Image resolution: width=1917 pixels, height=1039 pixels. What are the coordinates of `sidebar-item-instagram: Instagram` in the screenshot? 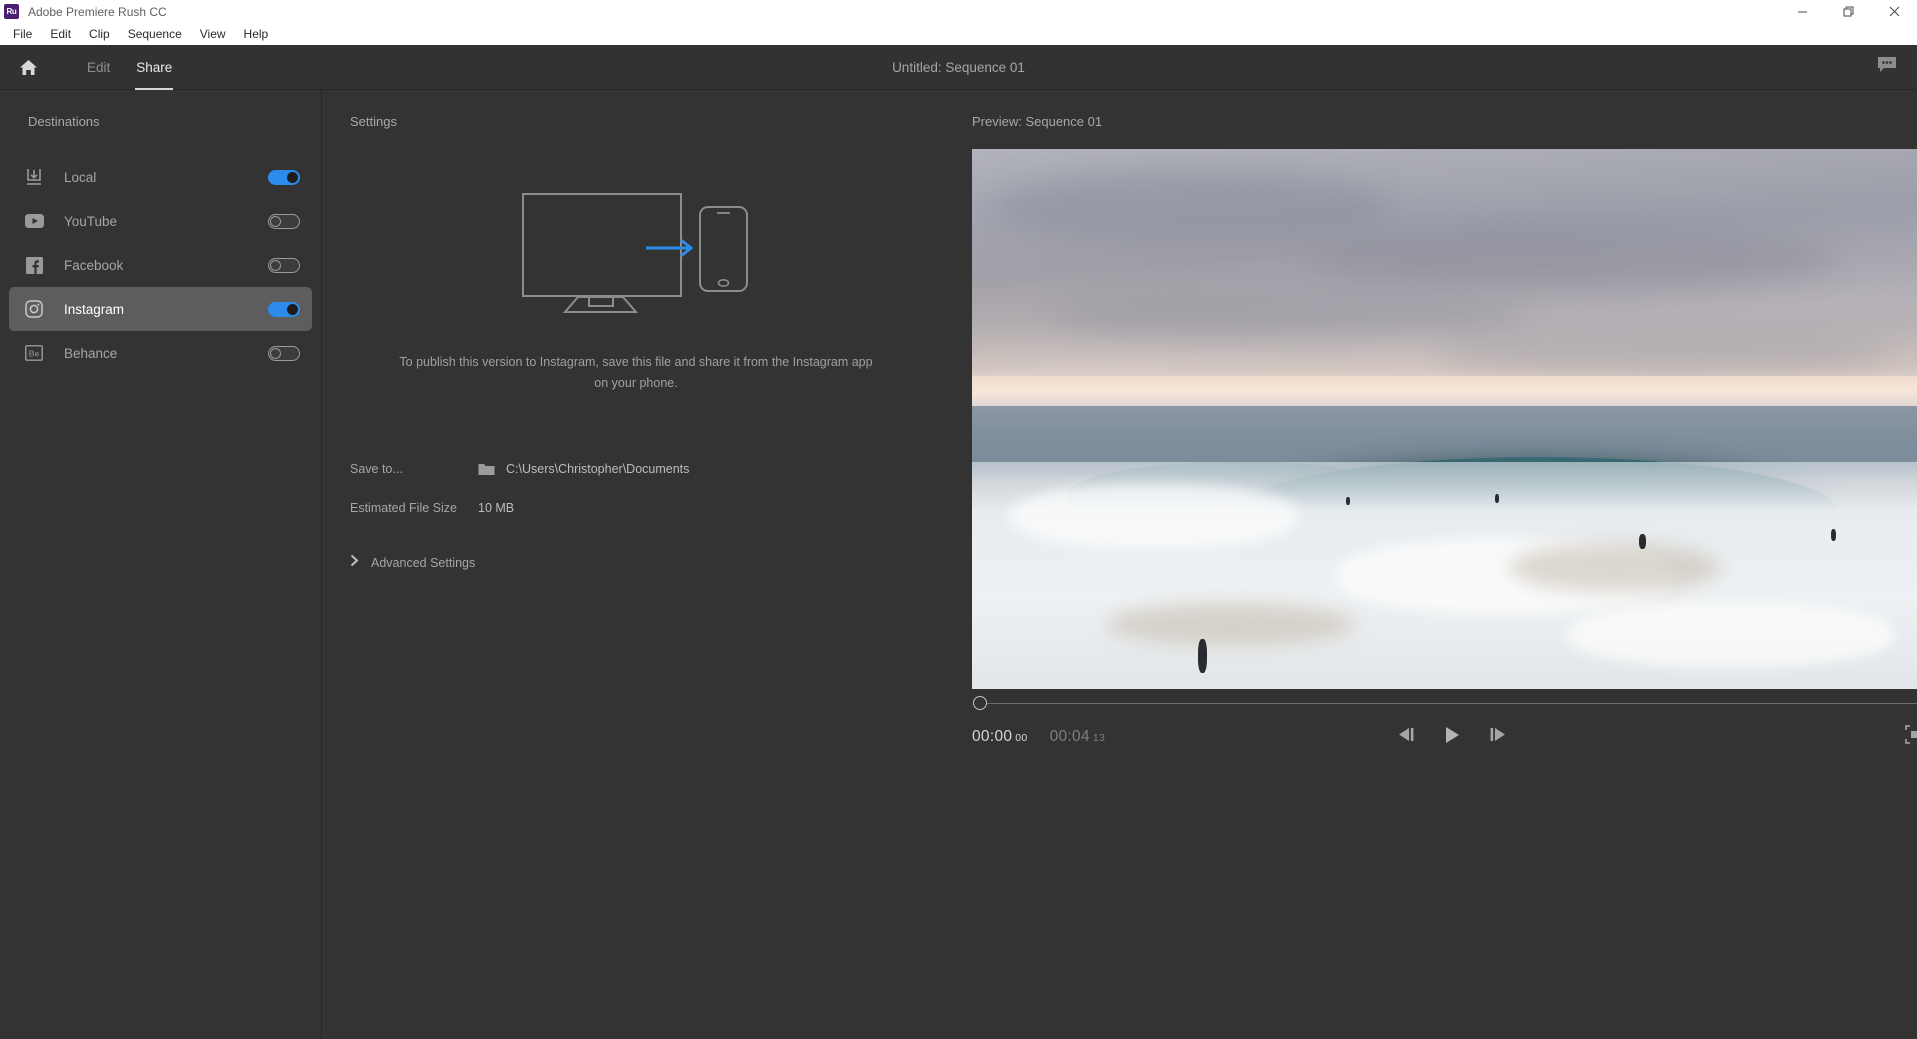 It's located at (160, 309).